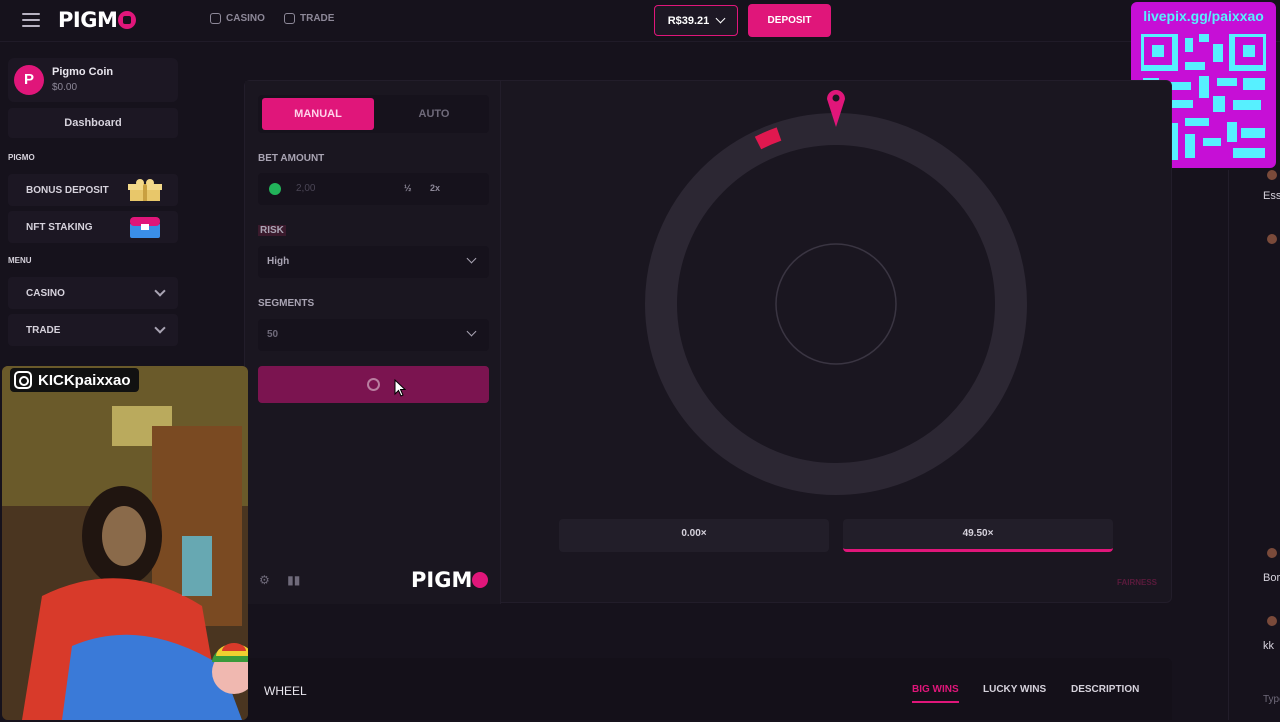 The image size is (1280, 722). Describe the element at coordinates (400, 388) in the screenshot. I see `mouse-cursor-icon` at that location.